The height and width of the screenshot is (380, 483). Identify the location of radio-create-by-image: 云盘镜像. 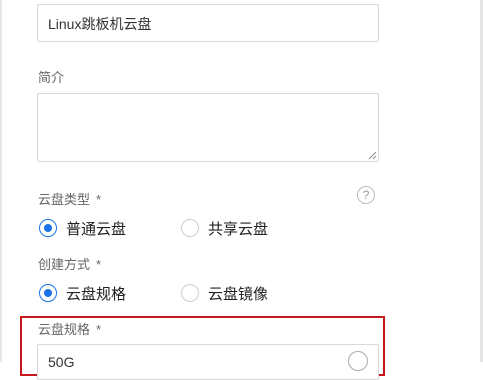
(224, 293).